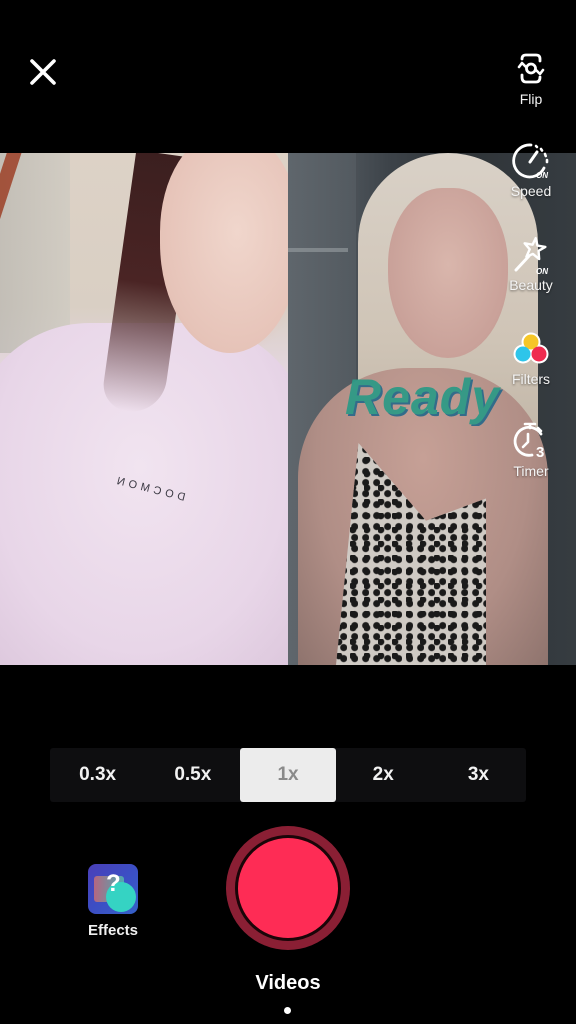 This screenshot has width=576, height=1024. I want to click on timer-icon: 3, so click(528, 441).